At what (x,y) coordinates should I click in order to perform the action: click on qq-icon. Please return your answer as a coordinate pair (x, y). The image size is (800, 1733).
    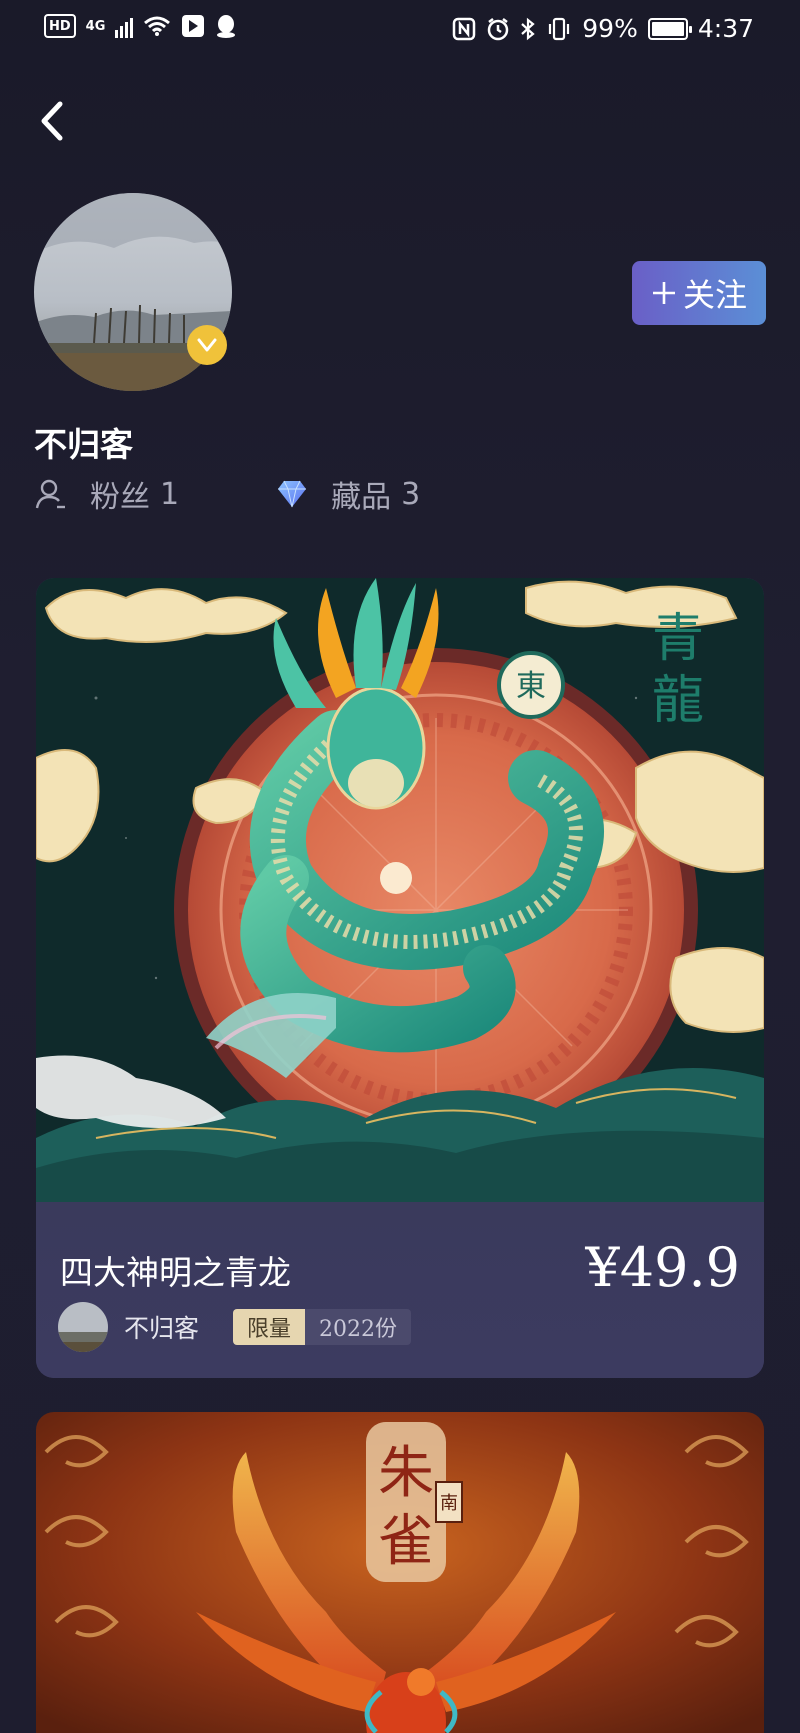
    Looking at the image, I should click on (226, 26).